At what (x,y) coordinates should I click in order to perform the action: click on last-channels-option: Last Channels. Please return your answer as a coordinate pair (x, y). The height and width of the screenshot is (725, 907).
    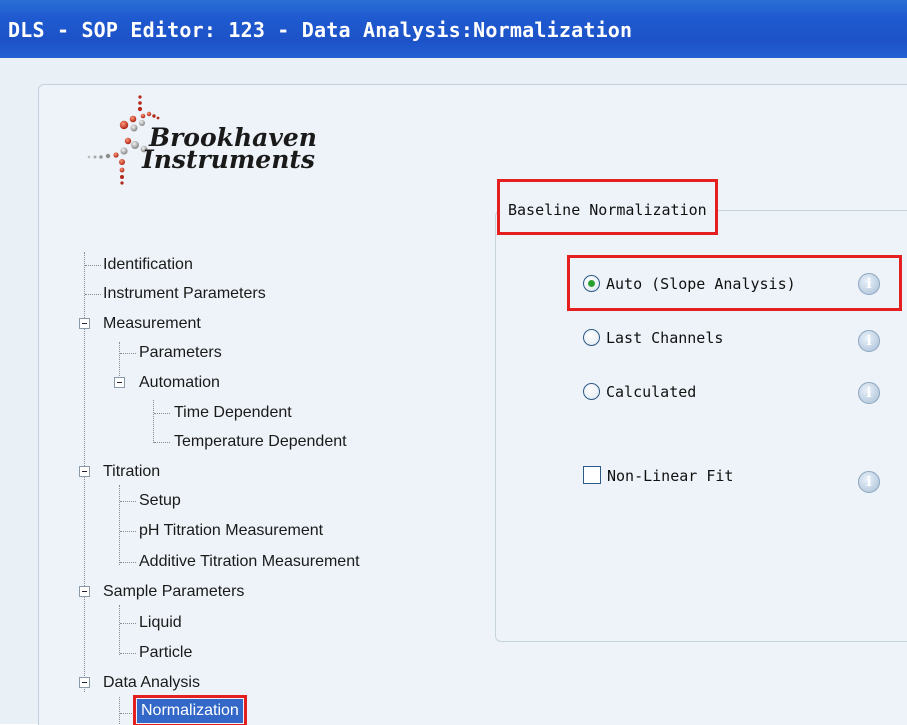
    Looking at the image, I should click on (653, 338).